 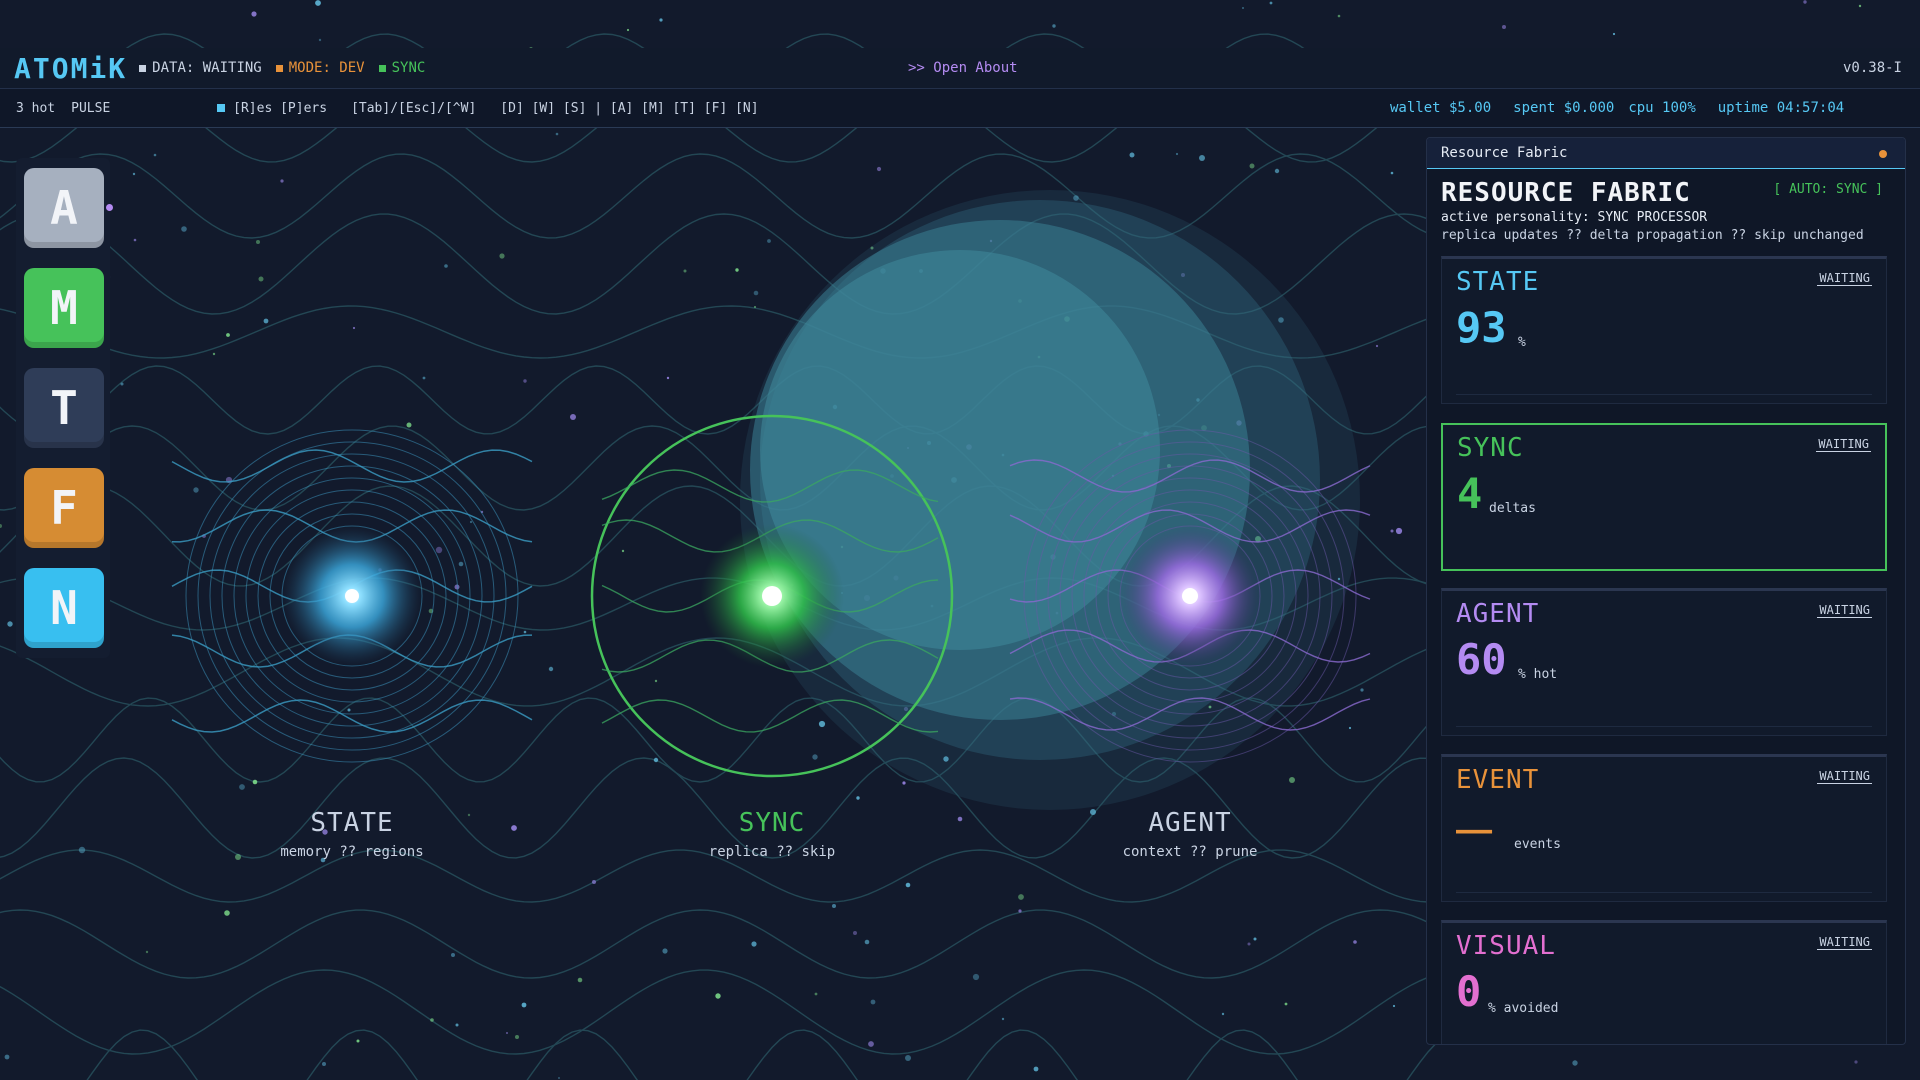 I want to click on status-data: DATA: WAITING, so click(x=200, y=68).